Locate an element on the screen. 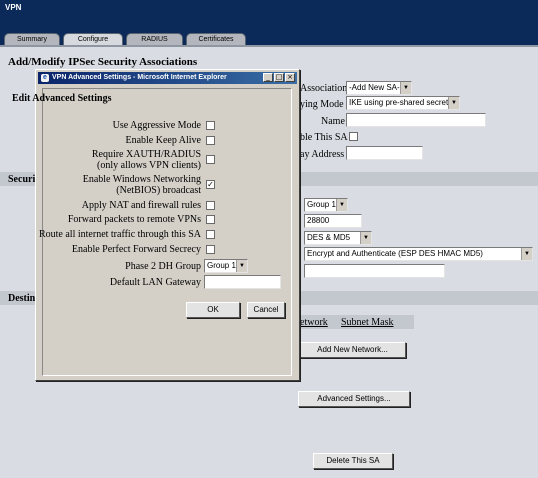 The width and height of the screenshot is (538, 478). destination-section-label: Destin is located at coordinates (22, 298).